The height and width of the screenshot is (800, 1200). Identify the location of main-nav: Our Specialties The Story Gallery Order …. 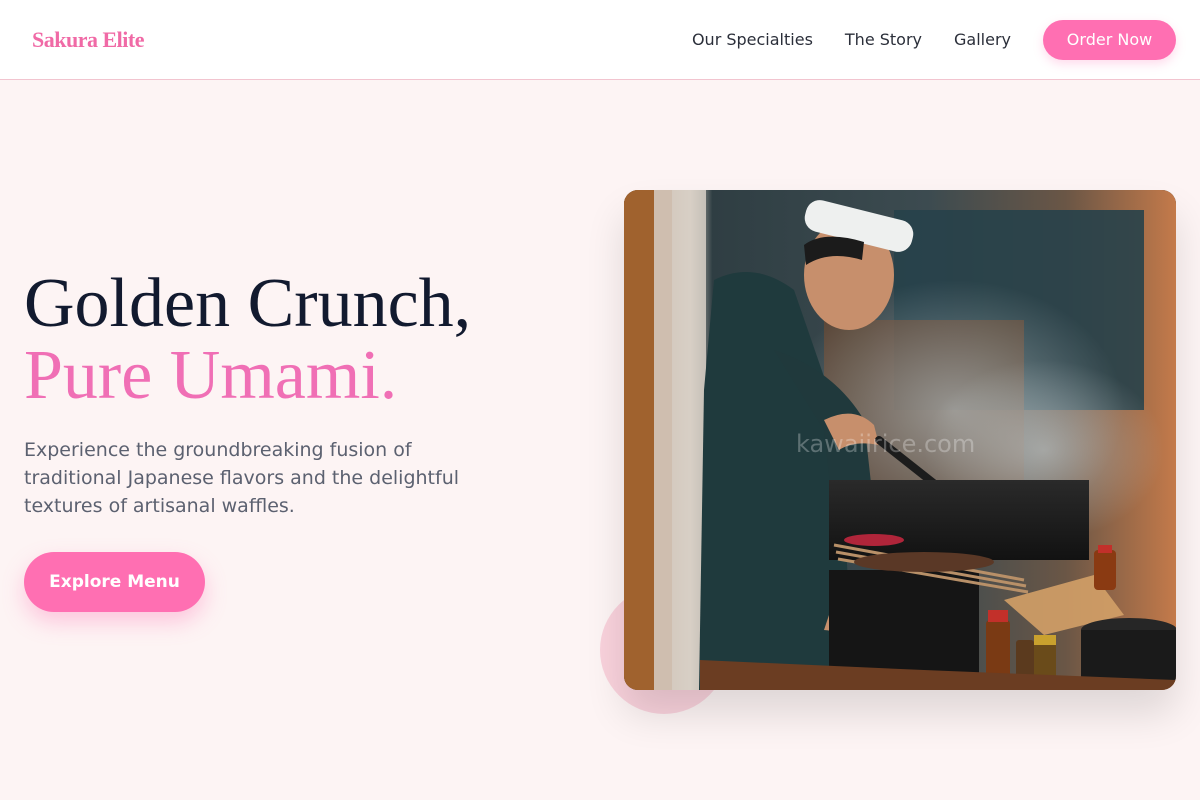
(918, 39).